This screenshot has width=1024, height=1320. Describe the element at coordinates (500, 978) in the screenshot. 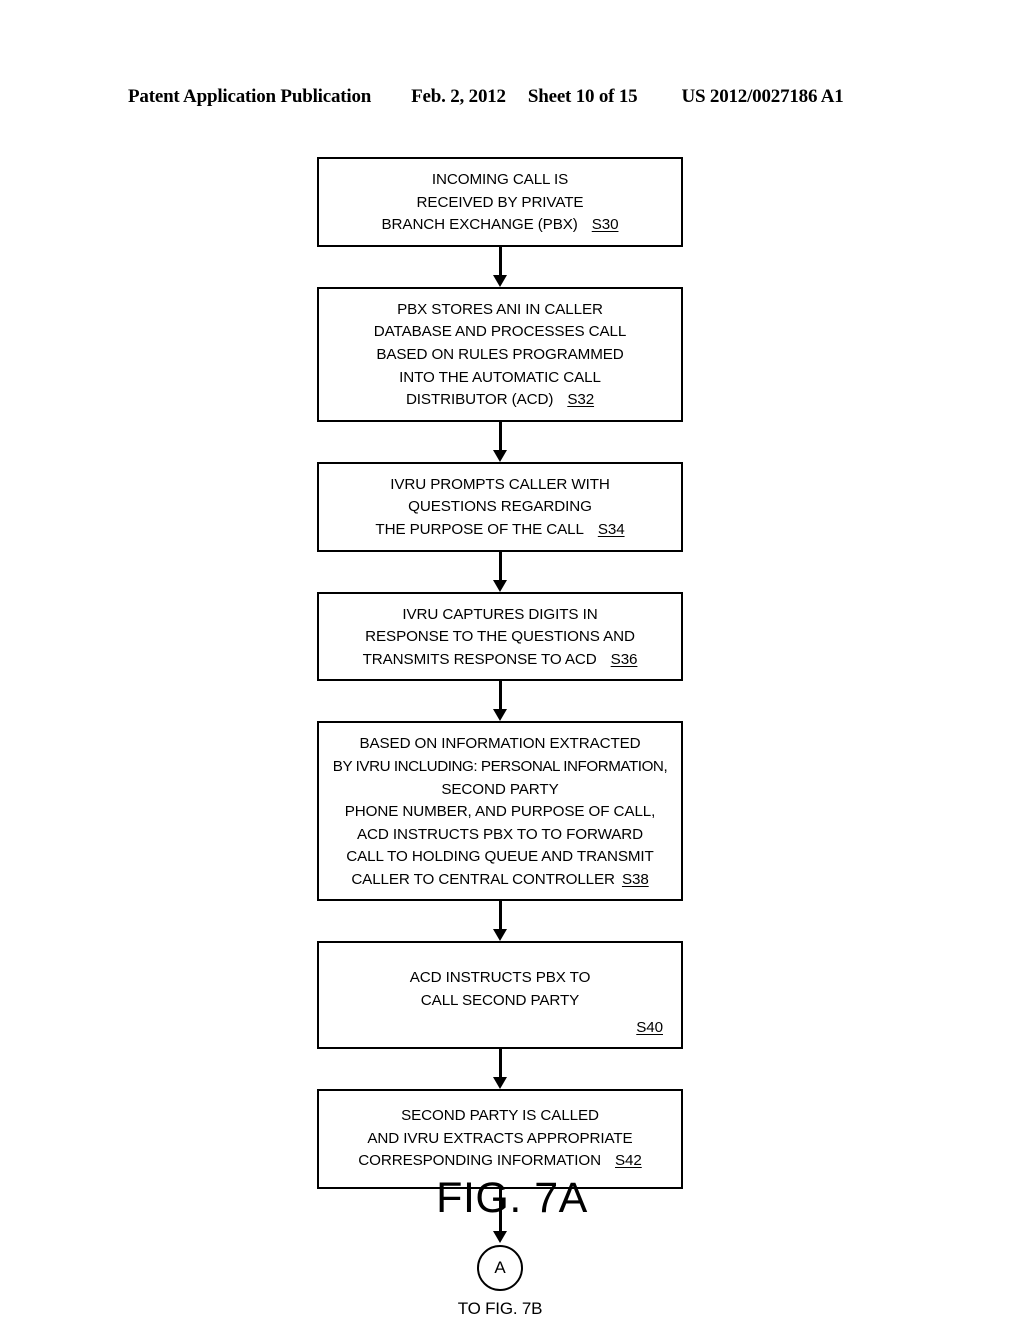

I see `node-text-line: ACD INSTRUCTS PBX TO` at that location.